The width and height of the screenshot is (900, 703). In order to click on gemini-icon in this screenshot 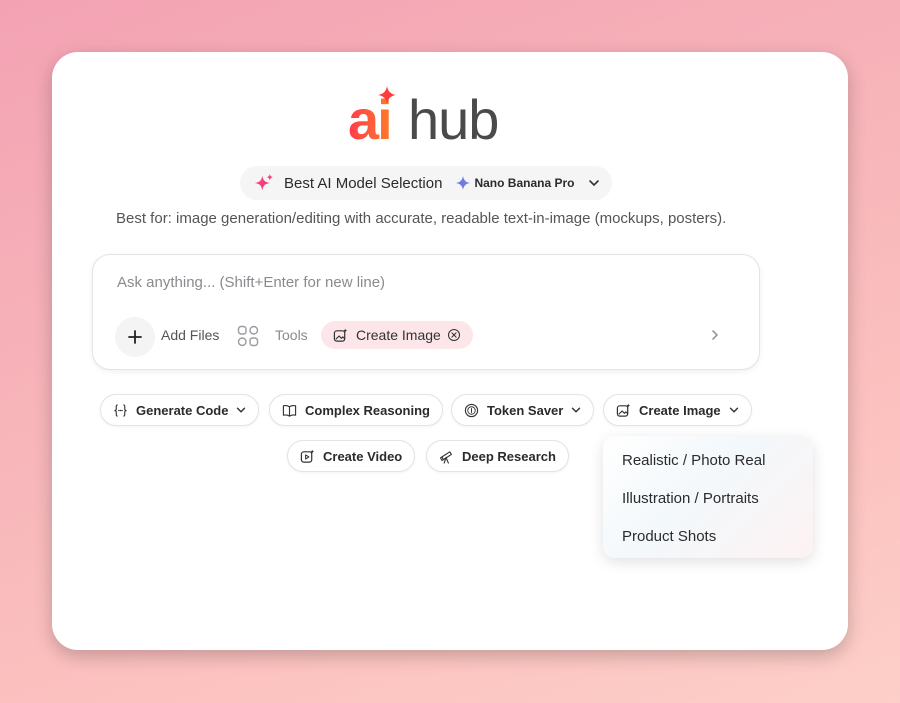, I will do `click(463, 183)`.